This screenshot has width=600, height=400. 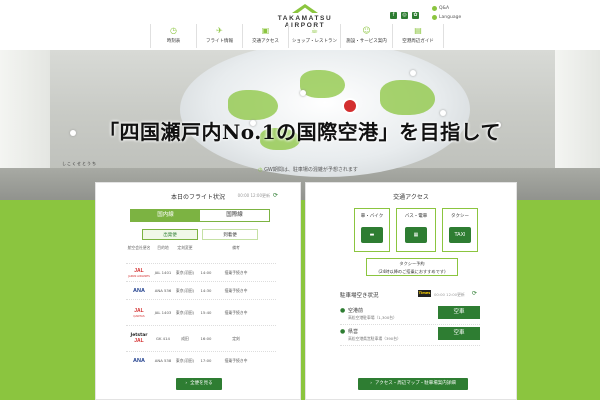 What do you see at coordinates (236, 338) in the screenshot?
I see `remarks: 定刻` at bounding box center [236, 338].